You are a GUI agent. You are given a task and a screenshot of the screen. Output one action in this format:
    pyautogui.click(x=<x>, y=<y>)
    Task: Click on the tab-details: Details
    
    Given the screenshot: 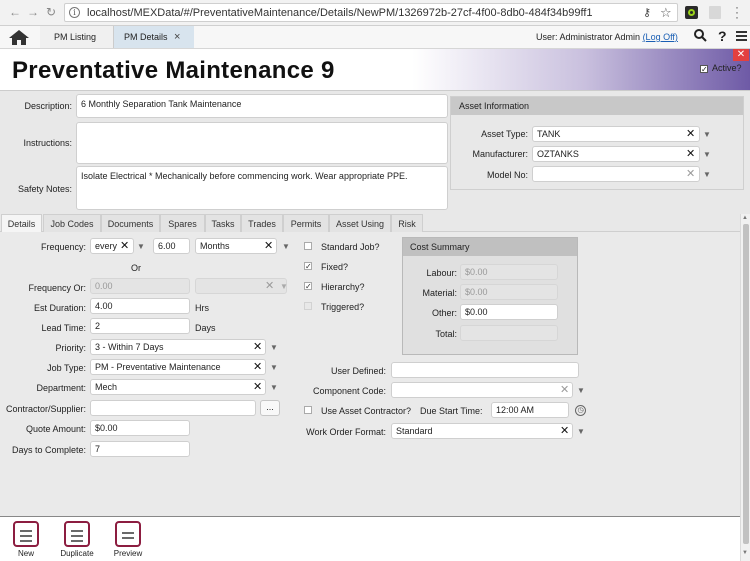 What is the action you would take?
    pyautogui.click(x=21, y=223)
    